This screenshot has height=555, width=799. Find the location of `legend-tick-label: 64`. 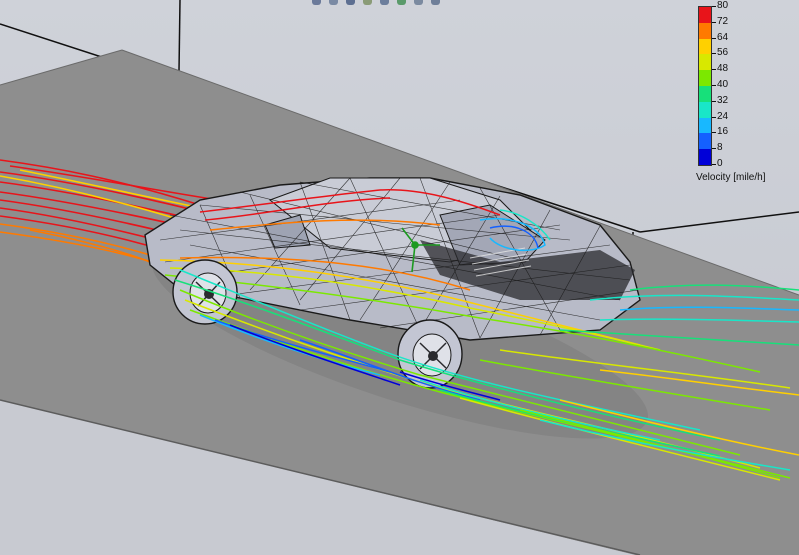

legend-tick-label: 64 is located at coordinates (720, 37).